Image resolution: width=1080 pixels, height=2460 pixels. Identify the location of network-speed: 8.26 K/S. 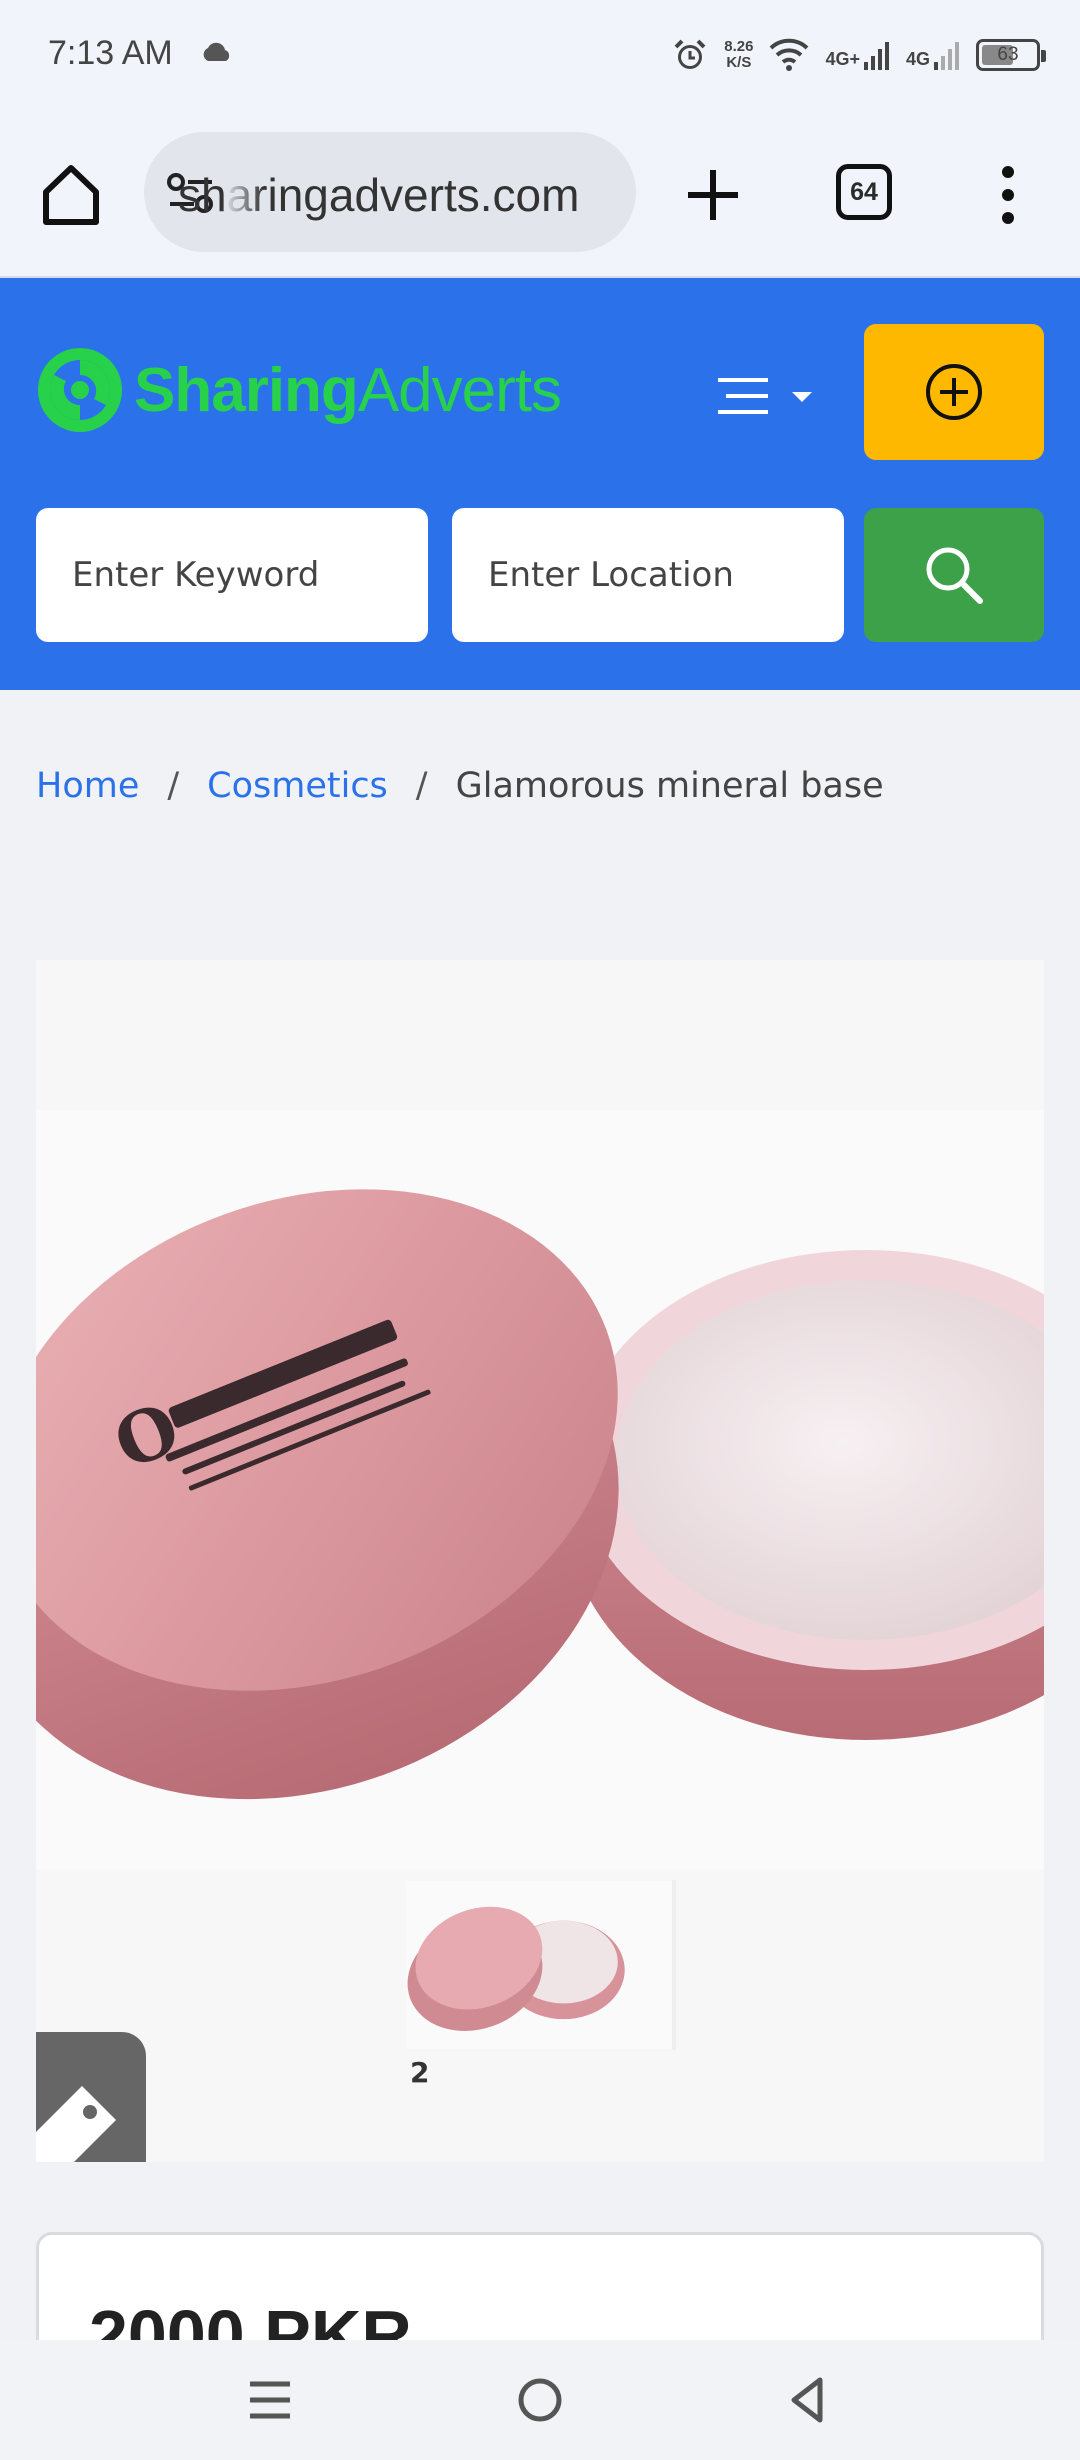
(738, 55).